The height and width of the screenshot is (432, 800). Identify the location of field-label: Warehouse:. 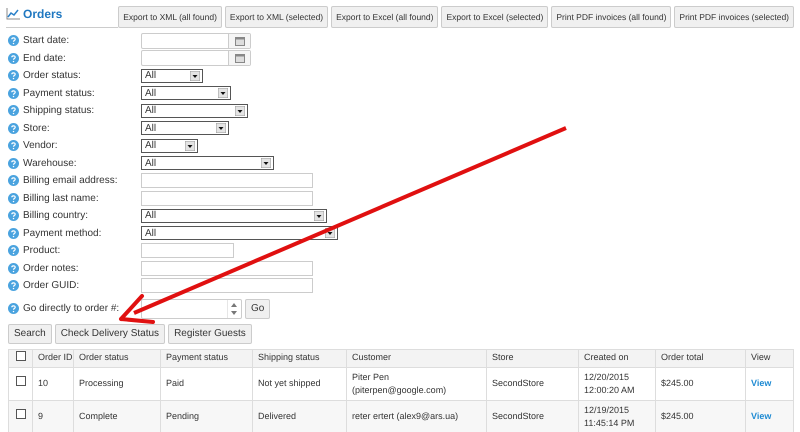
(50, 163).